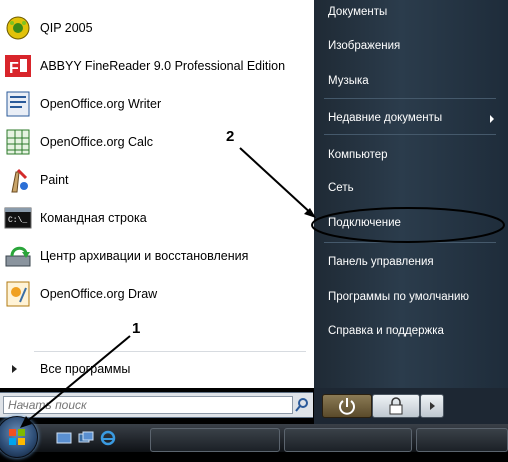  I want to click on cmd-icon: C:\_, so click(18, 218).